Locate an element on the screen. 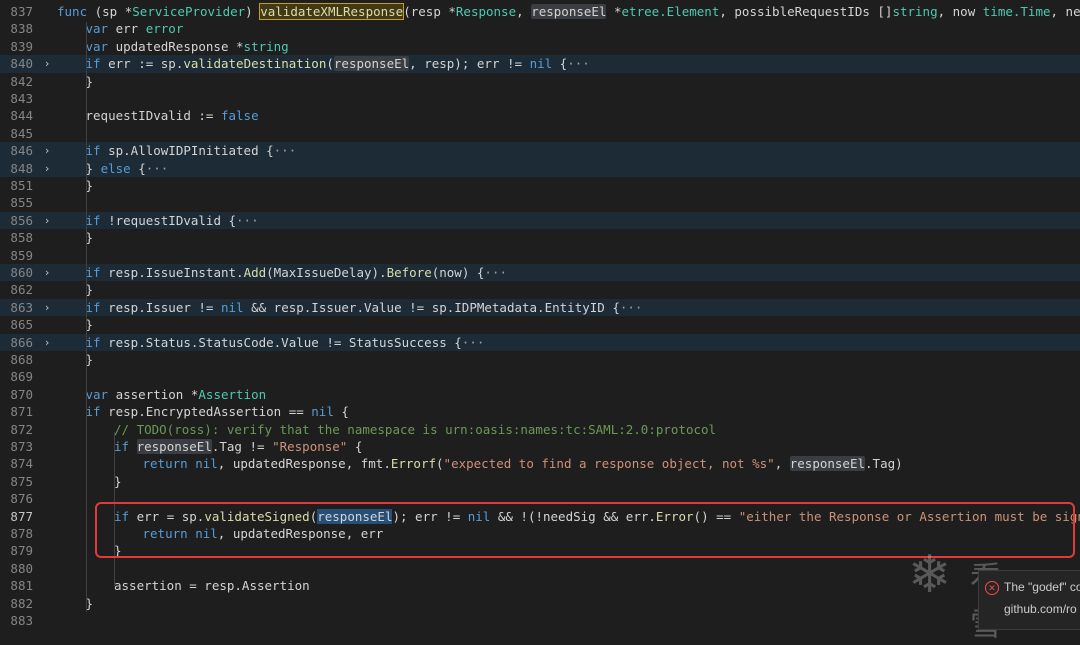  code-line: 862} is located at coordinates (540, 289).